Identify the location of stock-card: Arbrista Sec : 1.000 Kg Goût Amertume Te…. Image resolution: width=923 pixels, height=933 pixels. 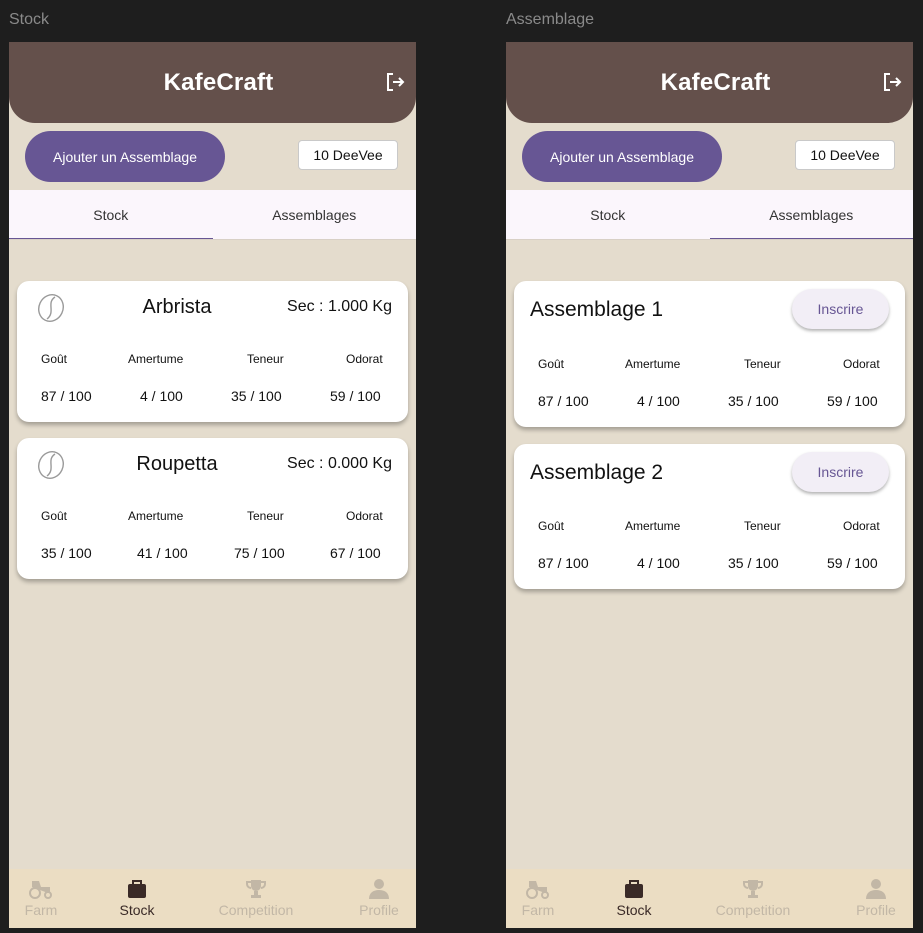
(212, 351).